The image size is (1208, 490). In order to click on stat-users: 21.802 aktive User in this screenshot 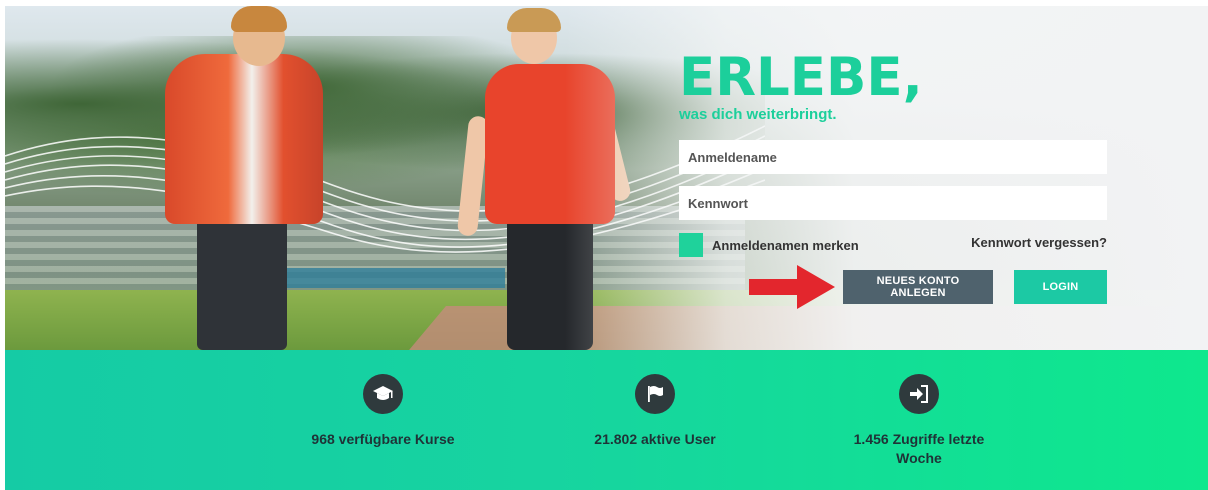, I will do `click(655, 411)`.